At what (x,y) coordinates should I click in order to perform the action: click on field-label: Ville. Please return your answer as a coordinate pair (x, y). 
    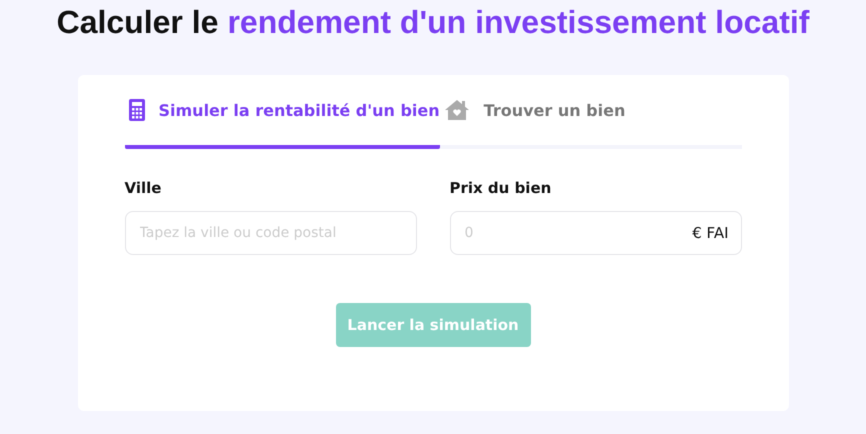
    Looking at the image, I should click on (143, 188).